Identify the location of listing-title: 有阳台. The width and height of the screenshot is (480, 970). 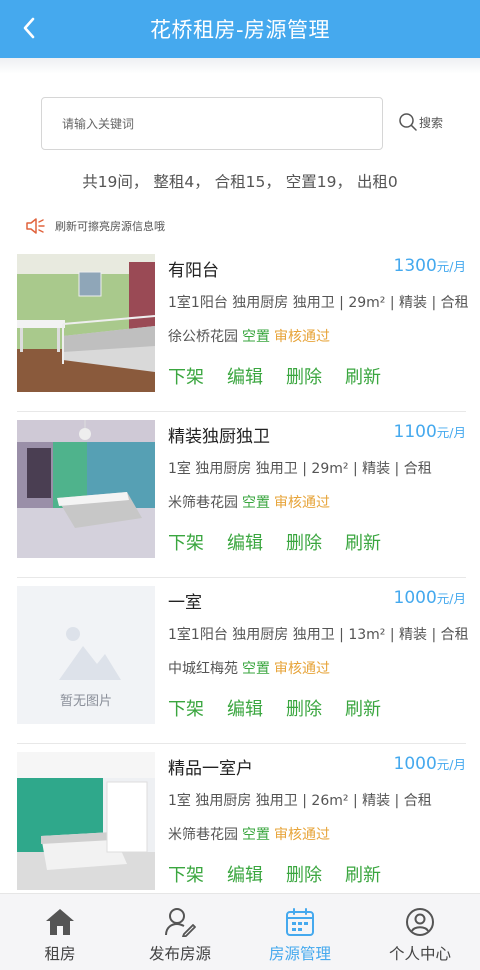
(193, 271).